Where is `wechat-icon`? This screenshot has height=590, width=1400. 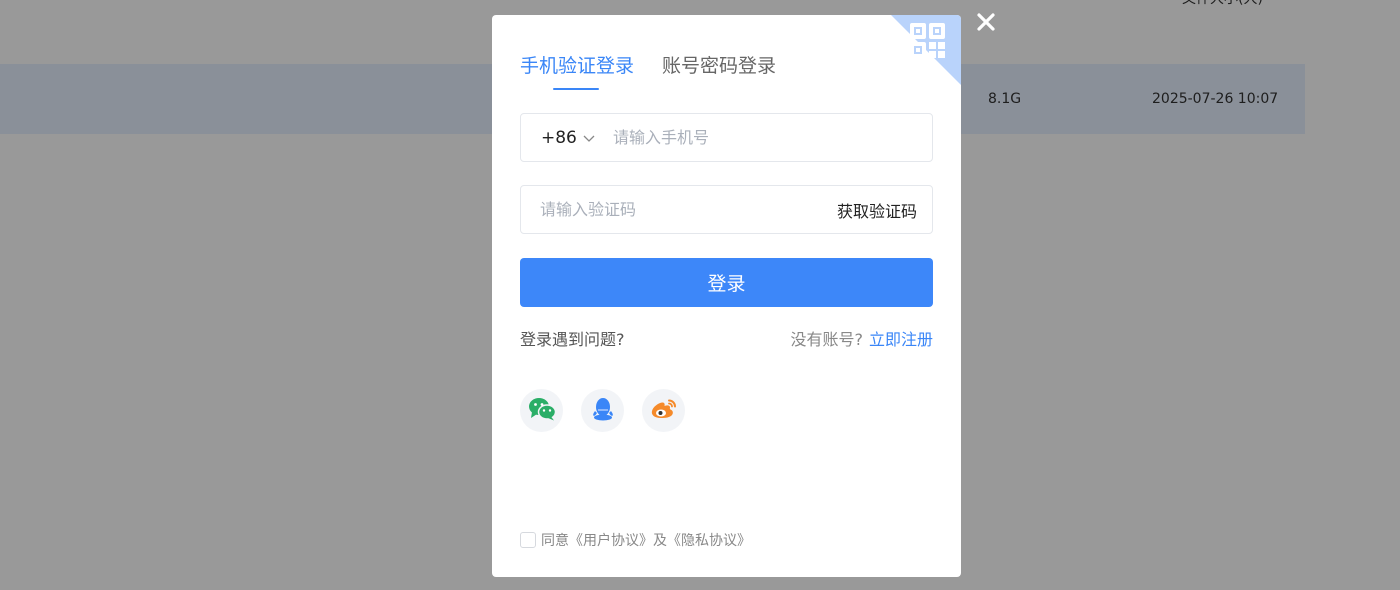 wechat-icon is located at coordinates (542, 411).